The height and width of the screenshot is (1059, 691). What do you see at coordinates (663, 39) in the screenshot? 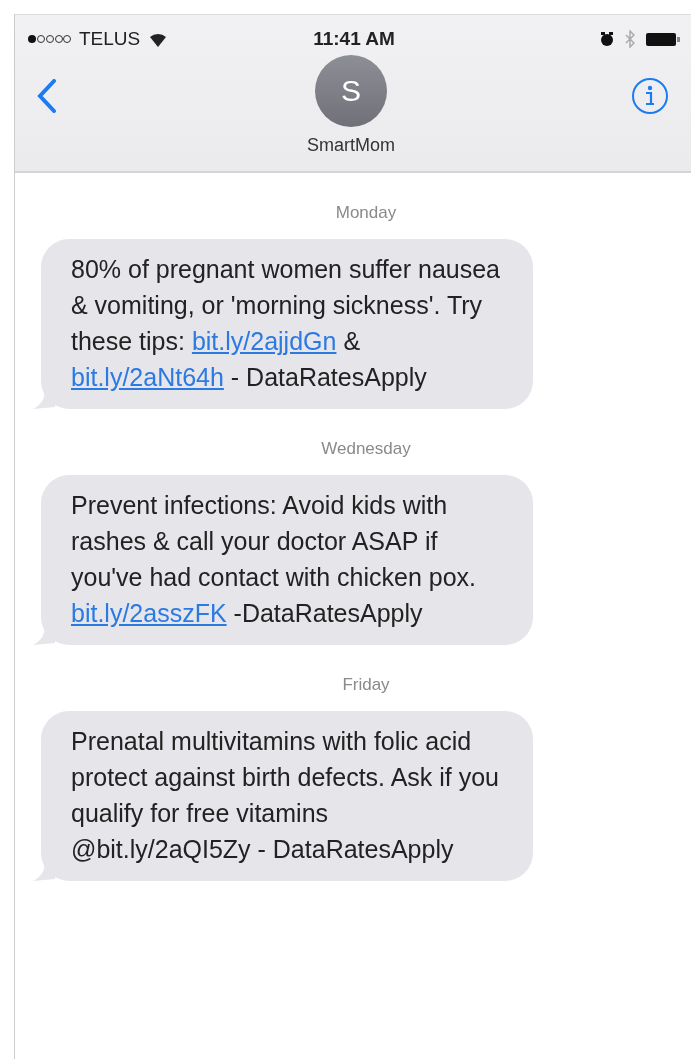
I see `battery-icon` at bounding box center [663, 39].